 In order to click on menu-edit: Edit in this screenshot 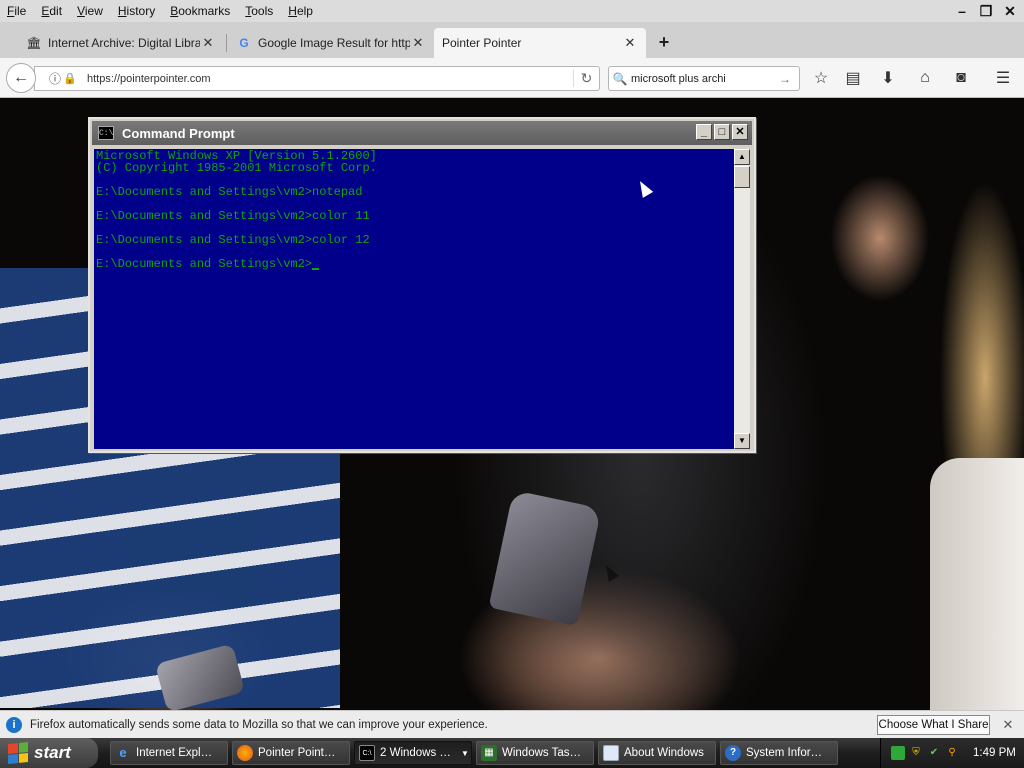, I will do `click(52, 11)`.